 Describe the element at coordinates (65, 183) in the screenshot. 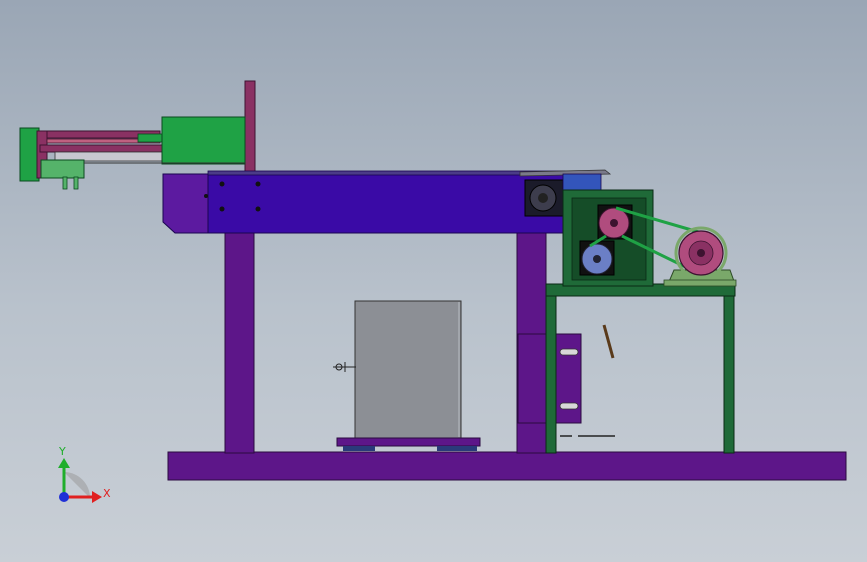

I see `gripper-finger-left` at that location.